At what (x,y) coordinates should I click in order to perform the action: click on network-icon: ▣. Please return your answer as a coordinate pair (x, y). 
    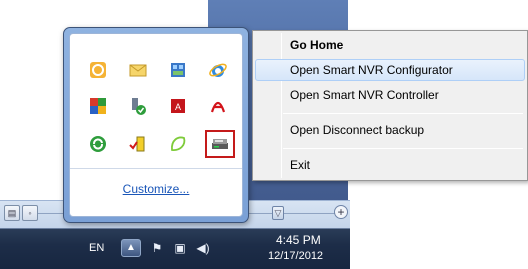
    Looking at the image, I should click on (180, 248).